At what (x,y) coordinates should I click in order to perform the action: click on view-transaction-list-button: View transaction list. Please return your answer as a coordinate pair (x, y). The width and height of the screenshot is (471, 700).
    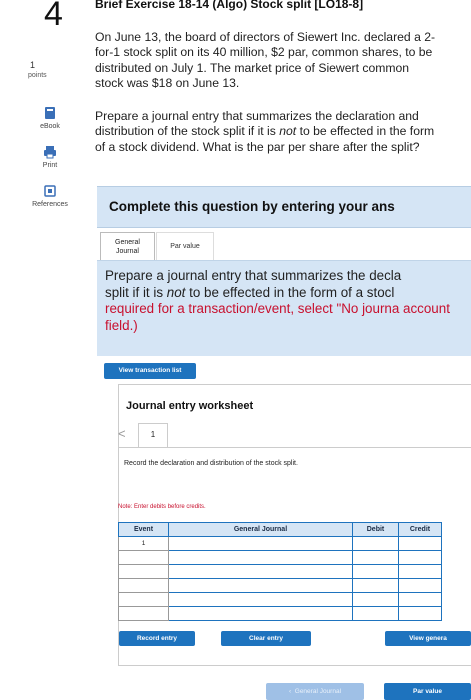
    Looking at the image, I should click on (150, 371).